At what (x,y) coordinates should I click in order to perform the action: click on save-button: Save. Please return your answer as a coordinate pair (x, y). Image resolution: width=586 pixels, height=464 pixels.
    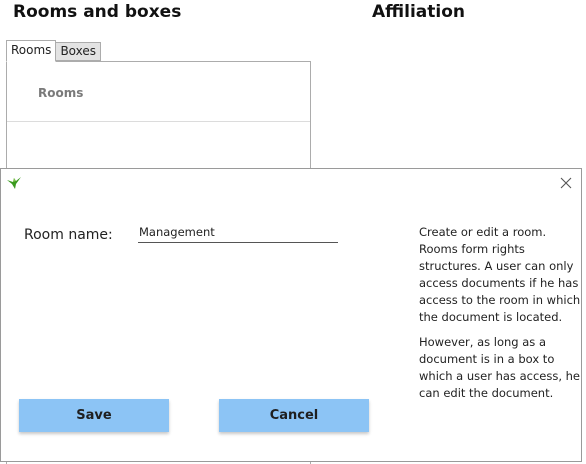
    Looking at the image, I should click on (94, 415).